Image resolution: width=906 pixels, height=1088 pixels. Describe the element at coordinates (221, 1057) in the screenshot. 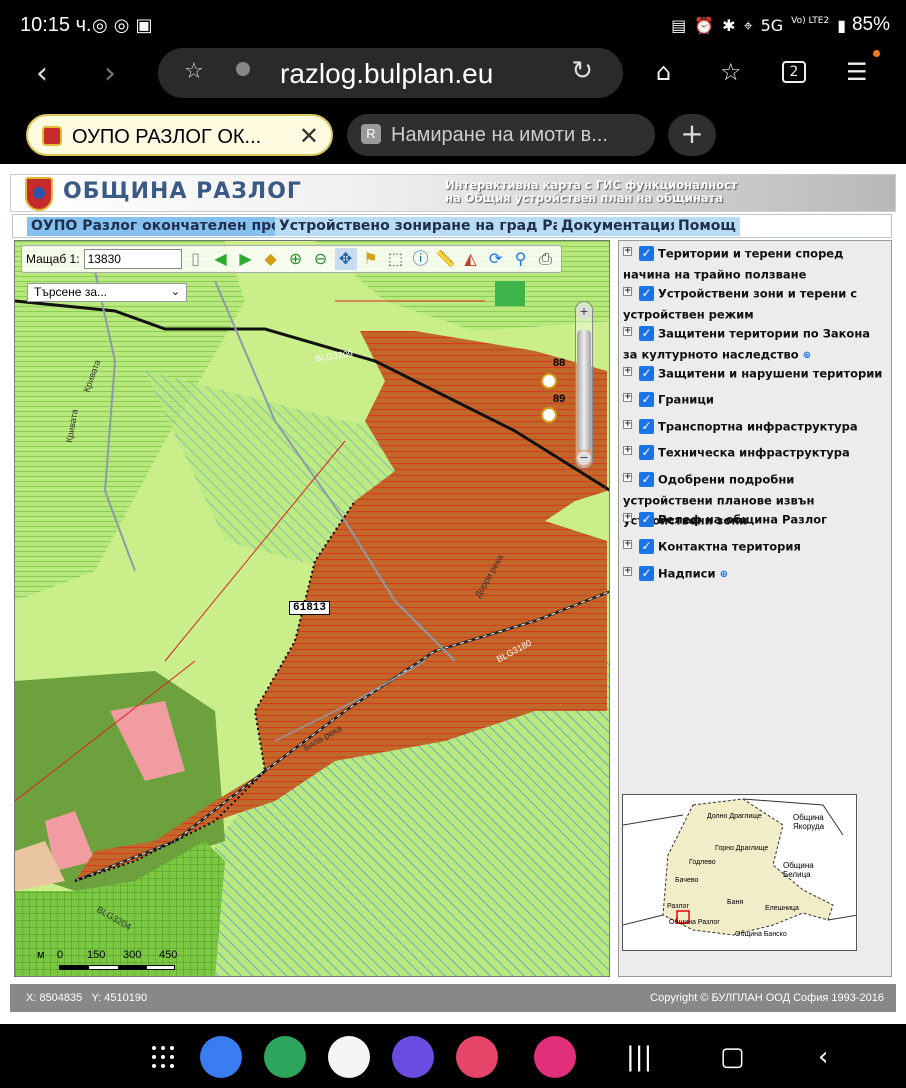

I see `messages-app-icon` at that location.